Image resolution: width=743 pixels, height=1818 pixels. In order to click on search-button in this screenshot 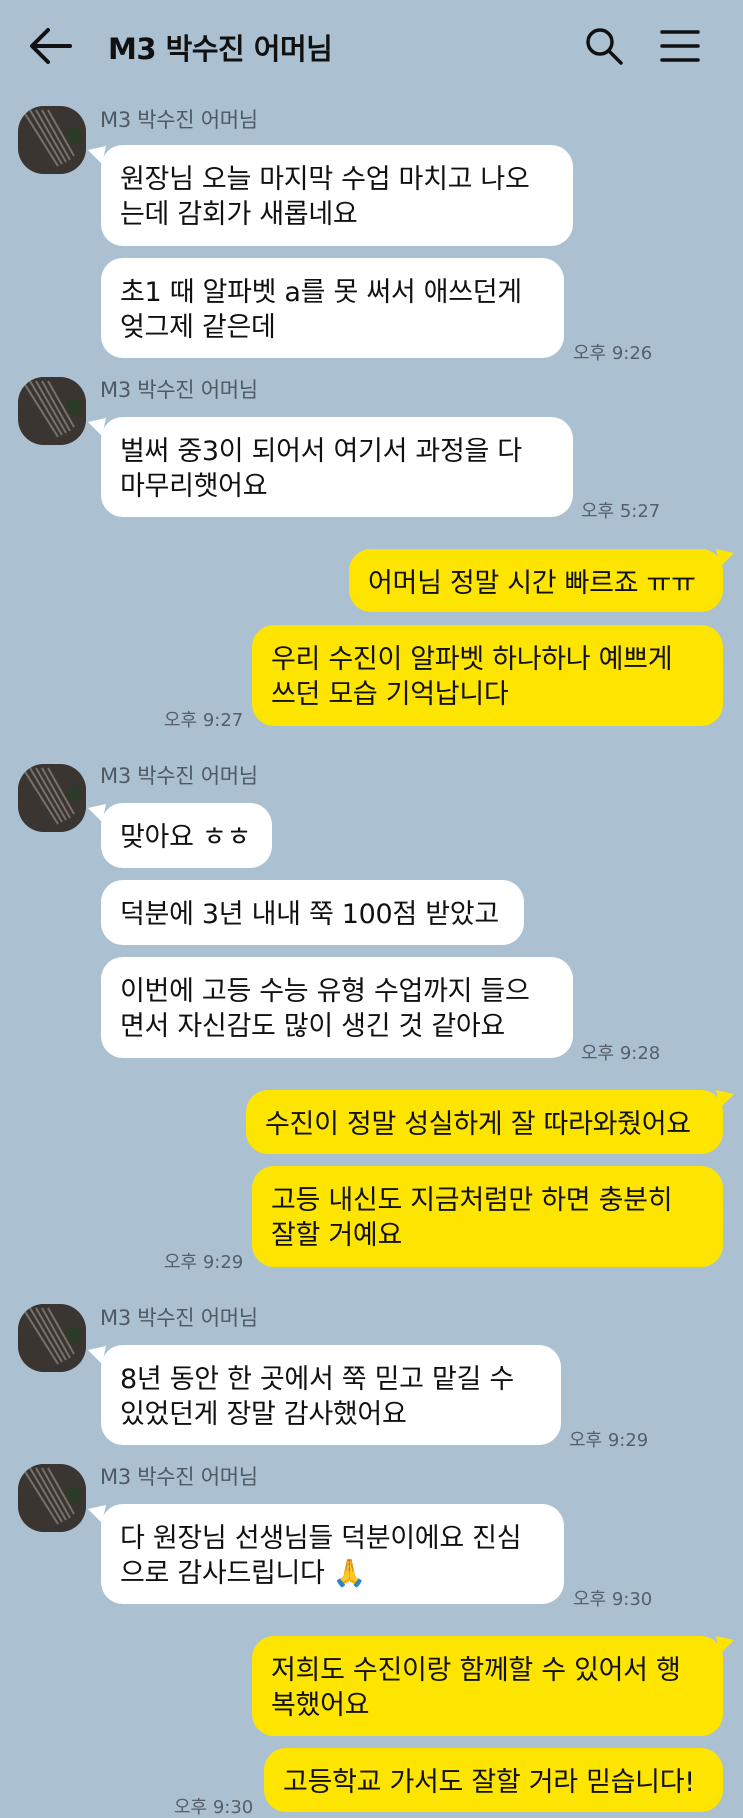, I will do `click(604, 46)`.